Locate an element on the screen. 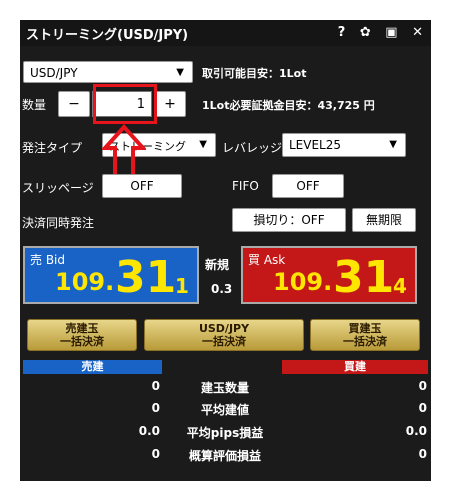 The image size is (453, 503). pair-bulk-settle-button: USD/JPY 一括決済 is located at coordinates (224, 335).